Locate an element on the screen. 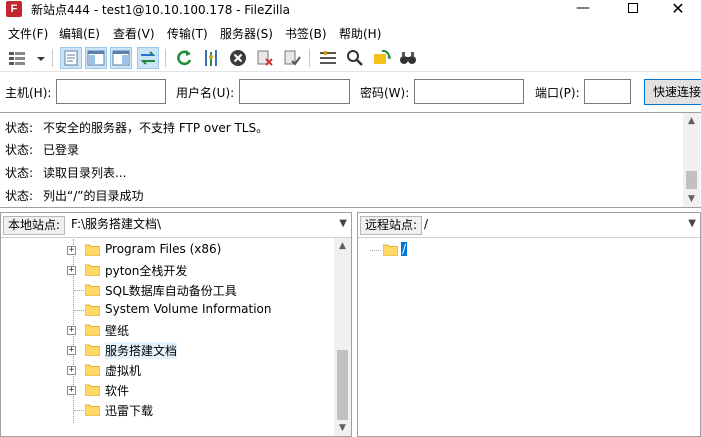 Image resolution: width=701 pixels, height=437 pixels. compare-icon is located at coordinates (355, 58).